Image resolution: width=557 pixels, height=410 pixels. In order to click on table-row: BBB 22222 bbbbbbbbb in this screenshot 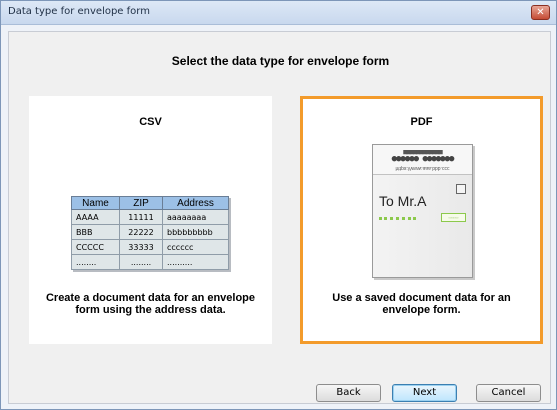, I will do `click(150, 232)`.